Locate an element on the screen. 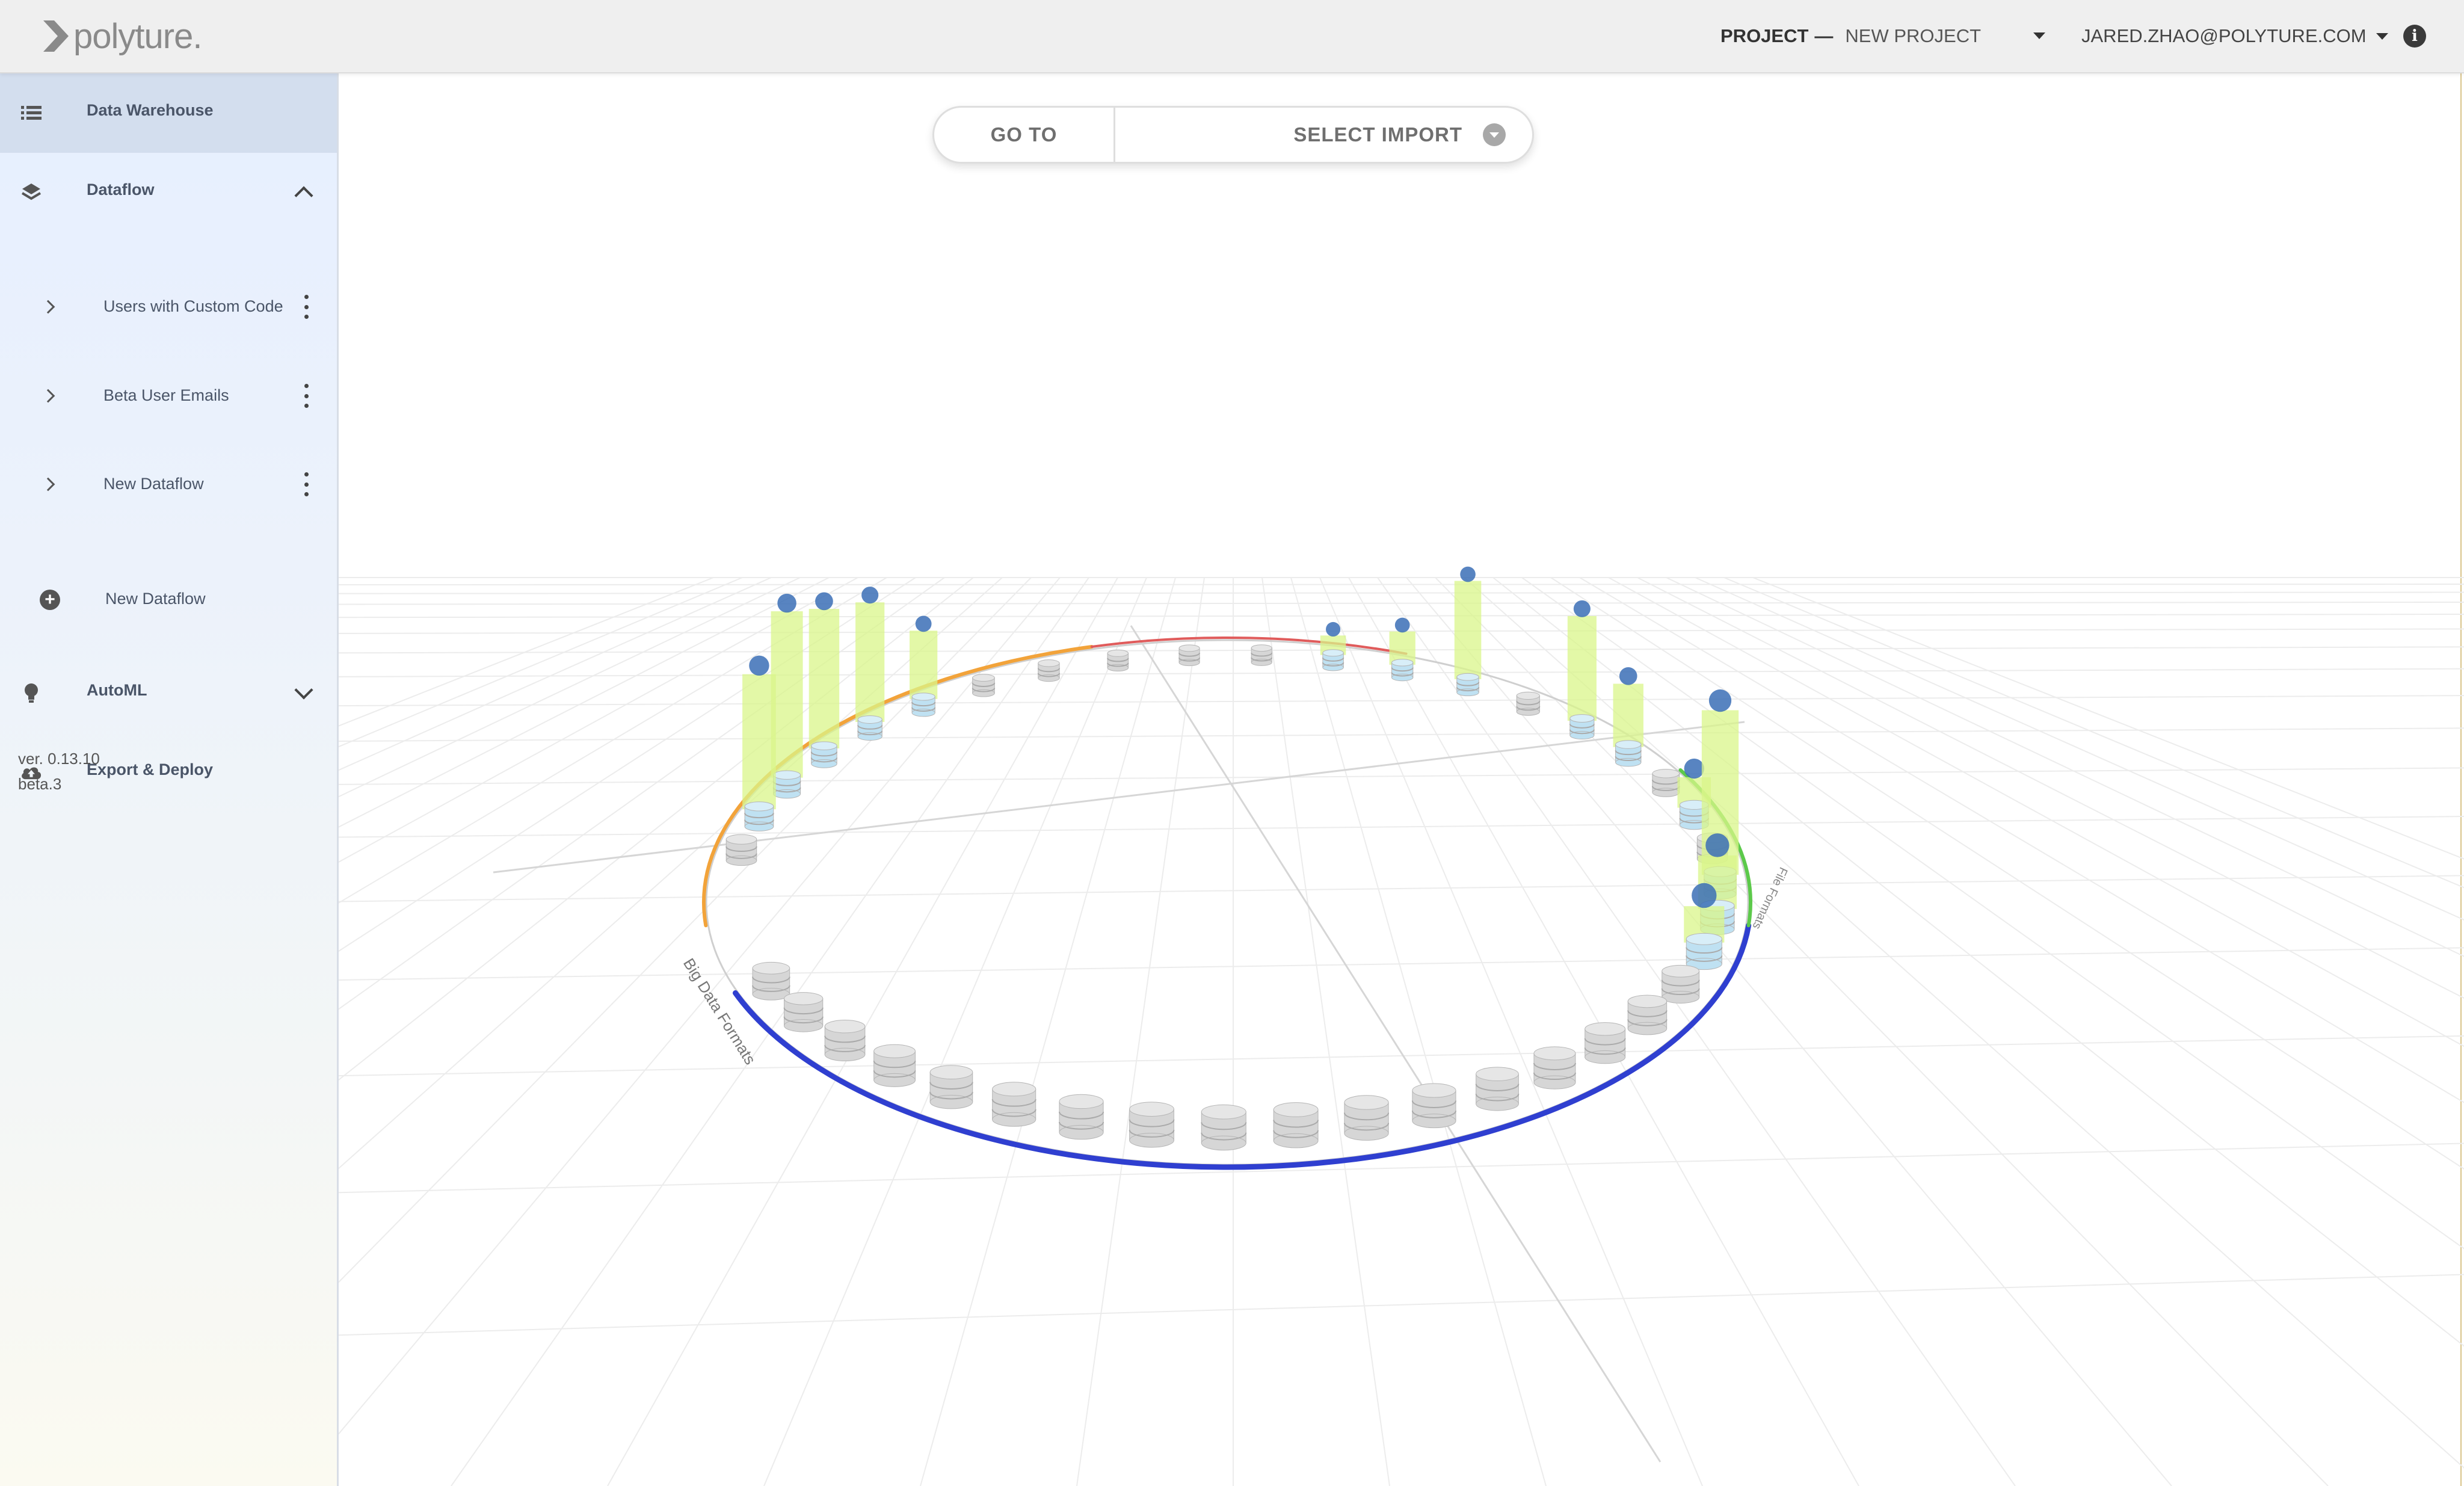 This screenshot has height=1486, width=2464. polyture-logo: polyture. is located at coordinates (121, 36).